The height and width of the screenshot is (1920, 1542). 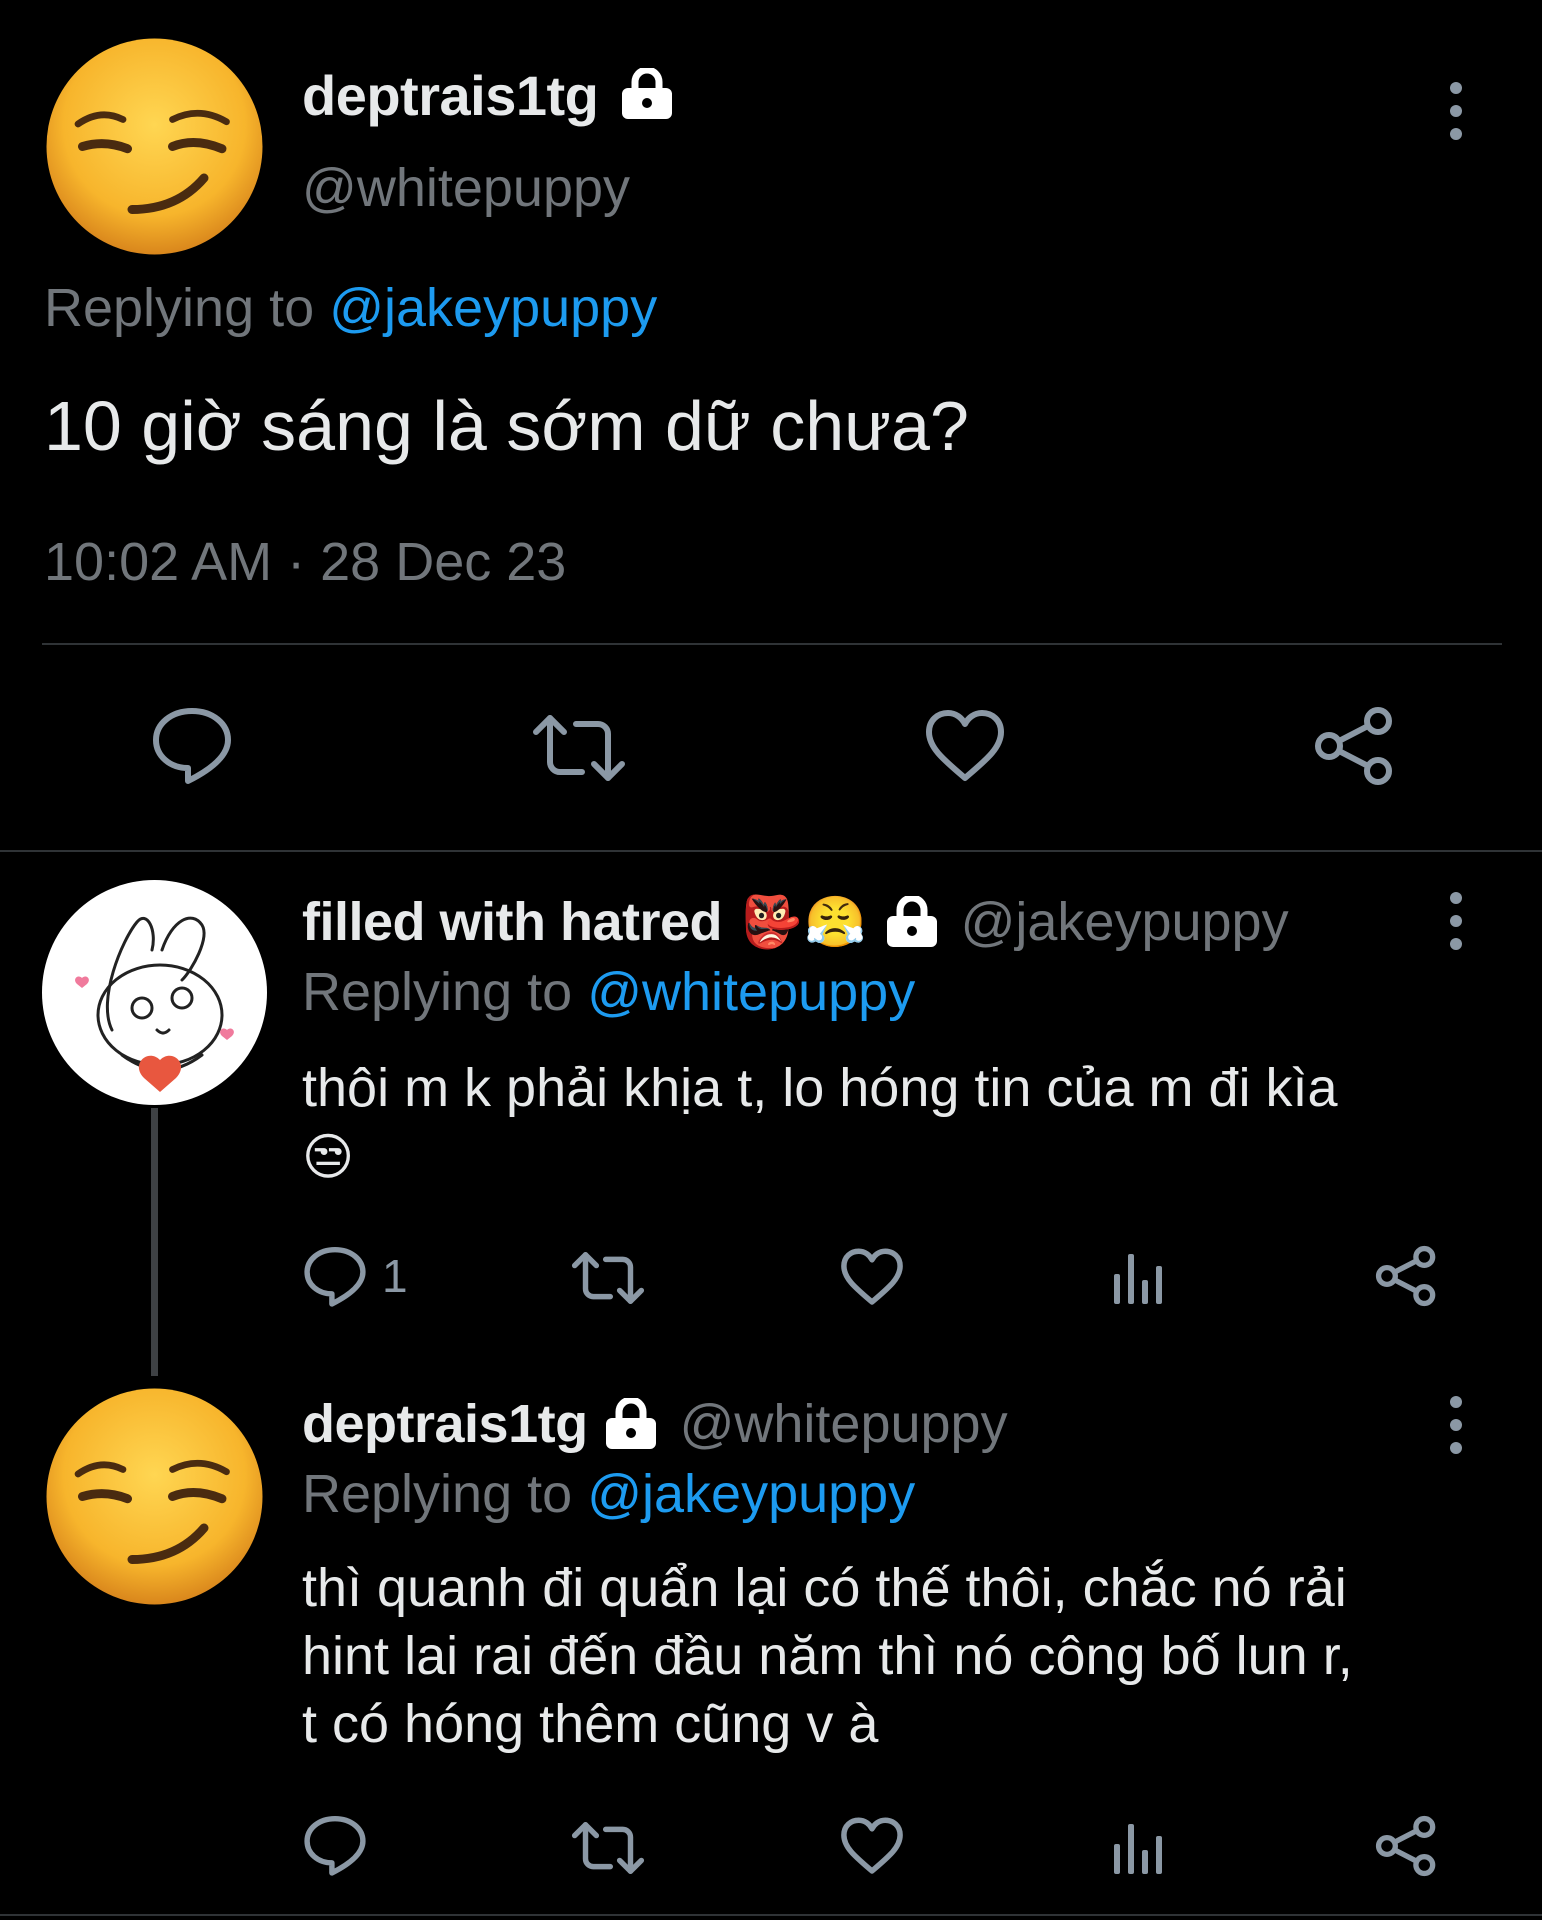 What do you see at coordinates (154, 1004) in the screenshot?
I see `bunny-doodle-avatar` at bounding box center [154, 1004].